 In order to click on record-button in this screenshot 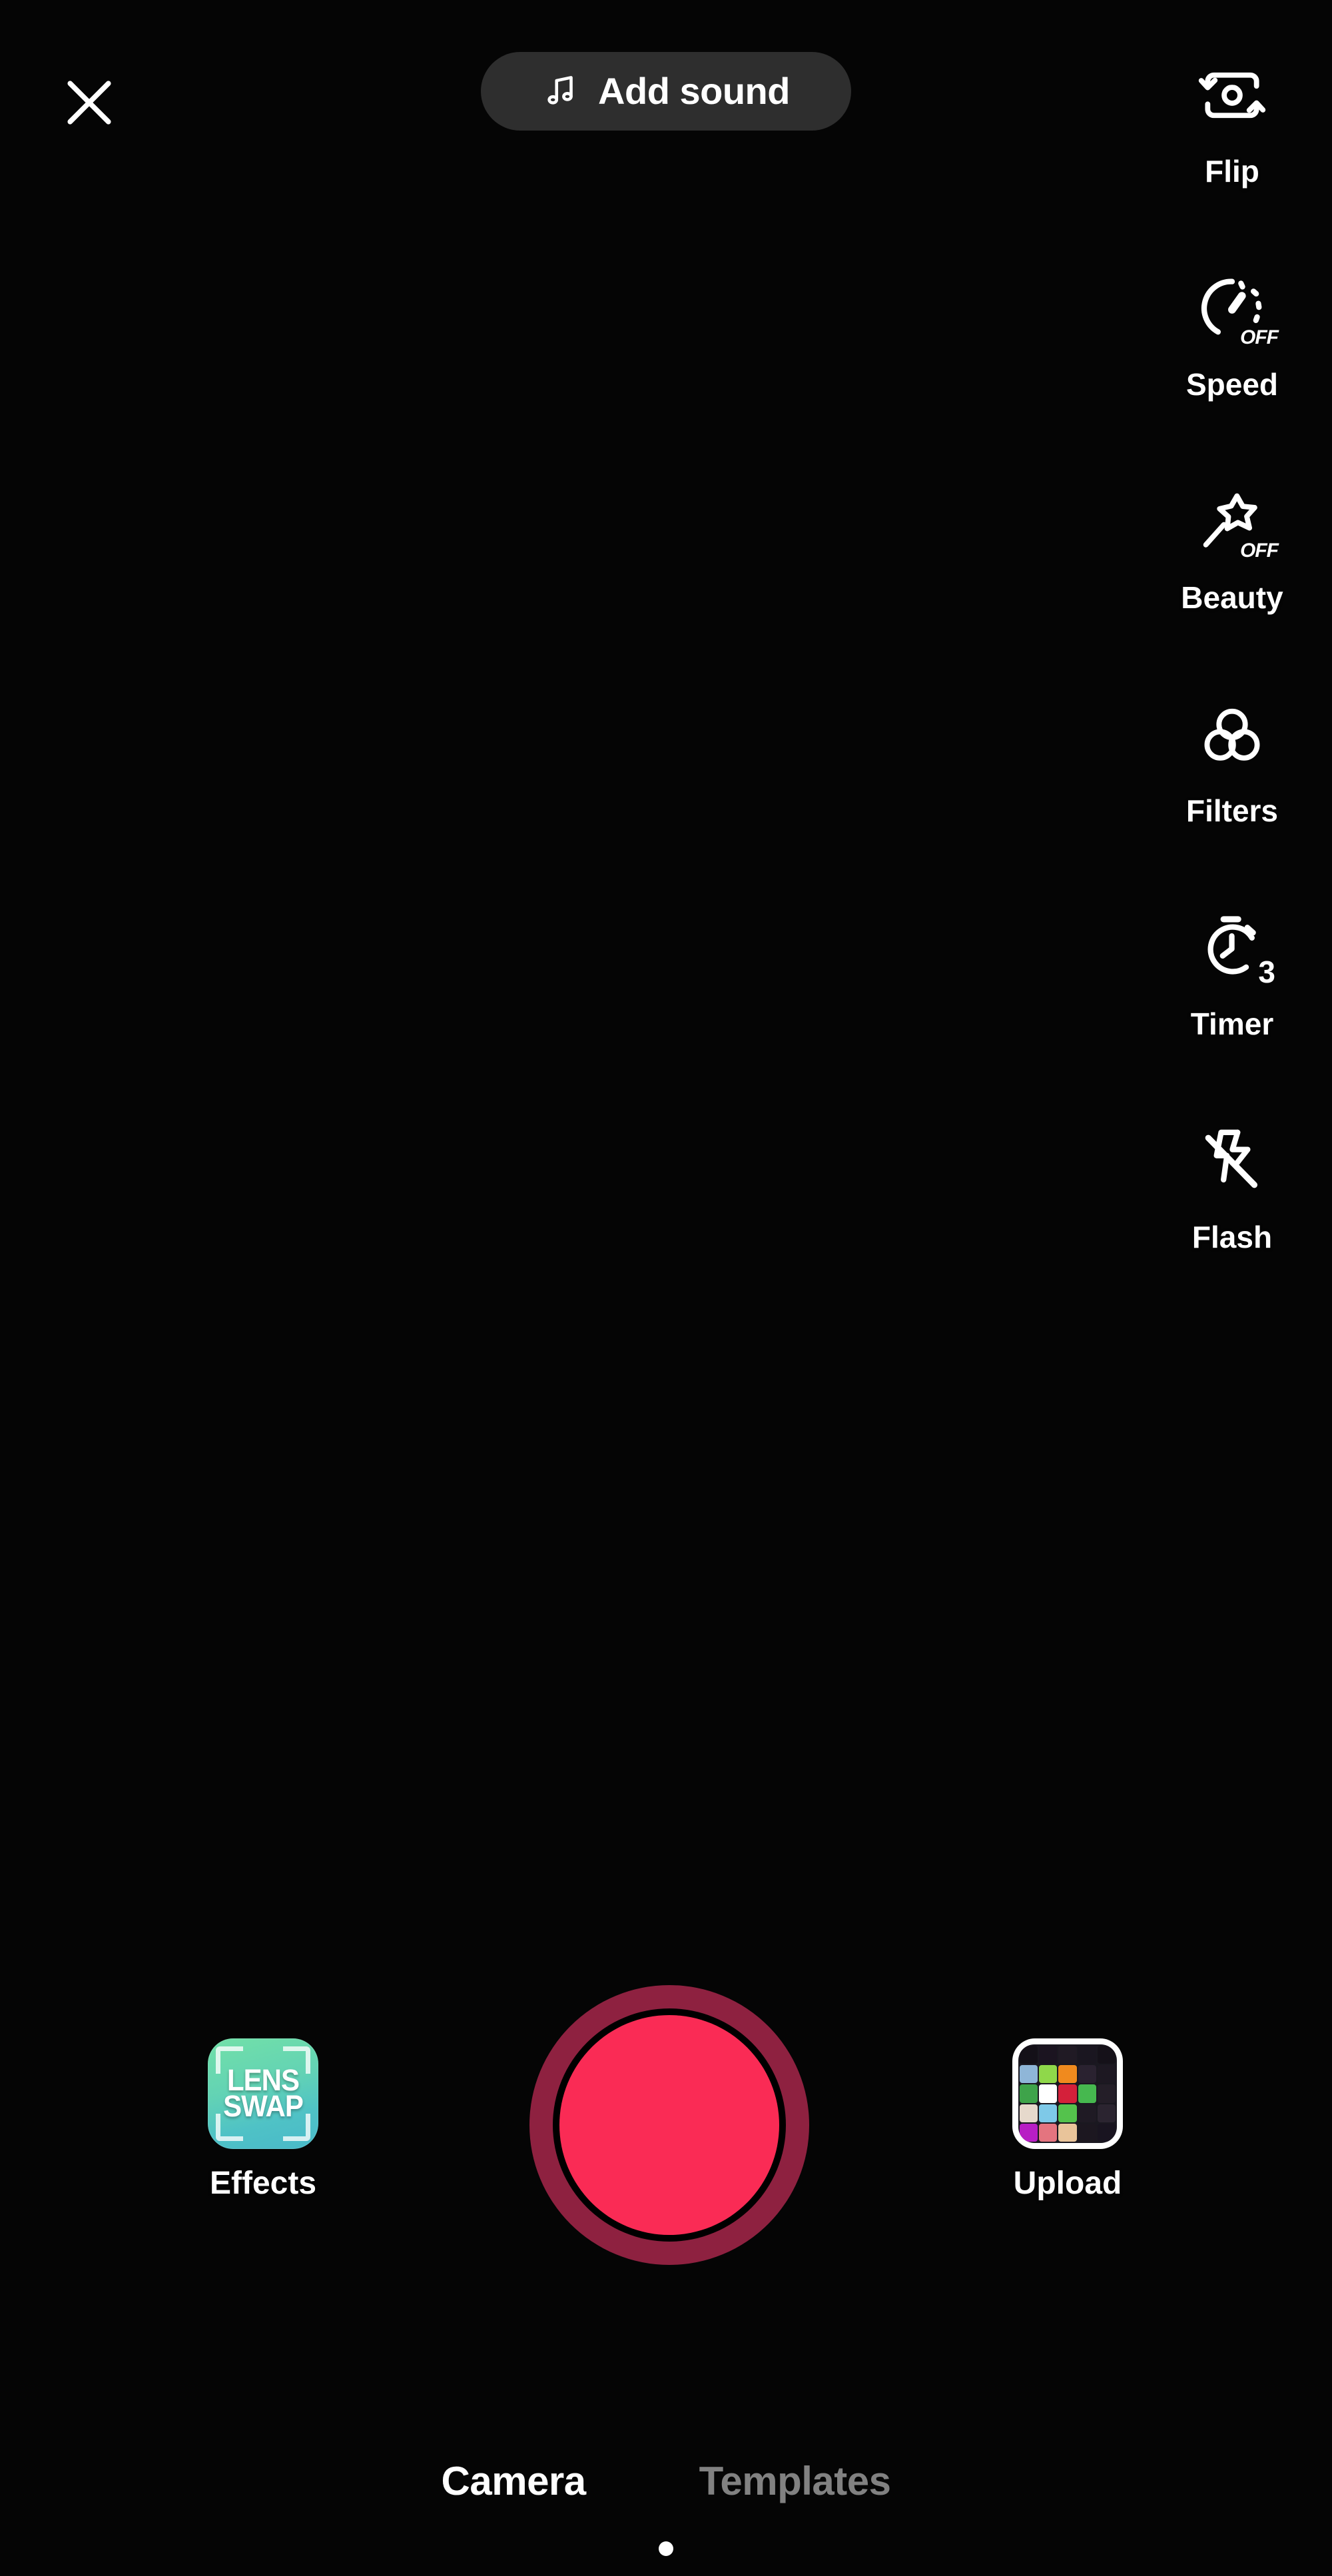, I will do `click(669, 2125)`.